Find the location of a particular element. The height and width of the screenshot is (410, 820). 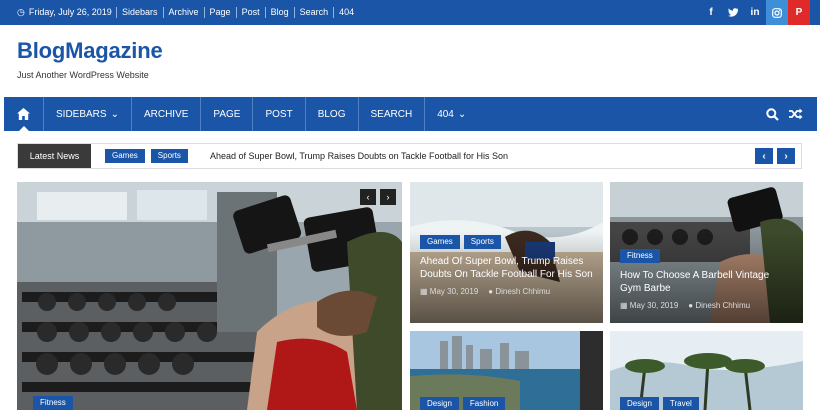

post-card: Design Fashion is located at coordinates (506, 370).